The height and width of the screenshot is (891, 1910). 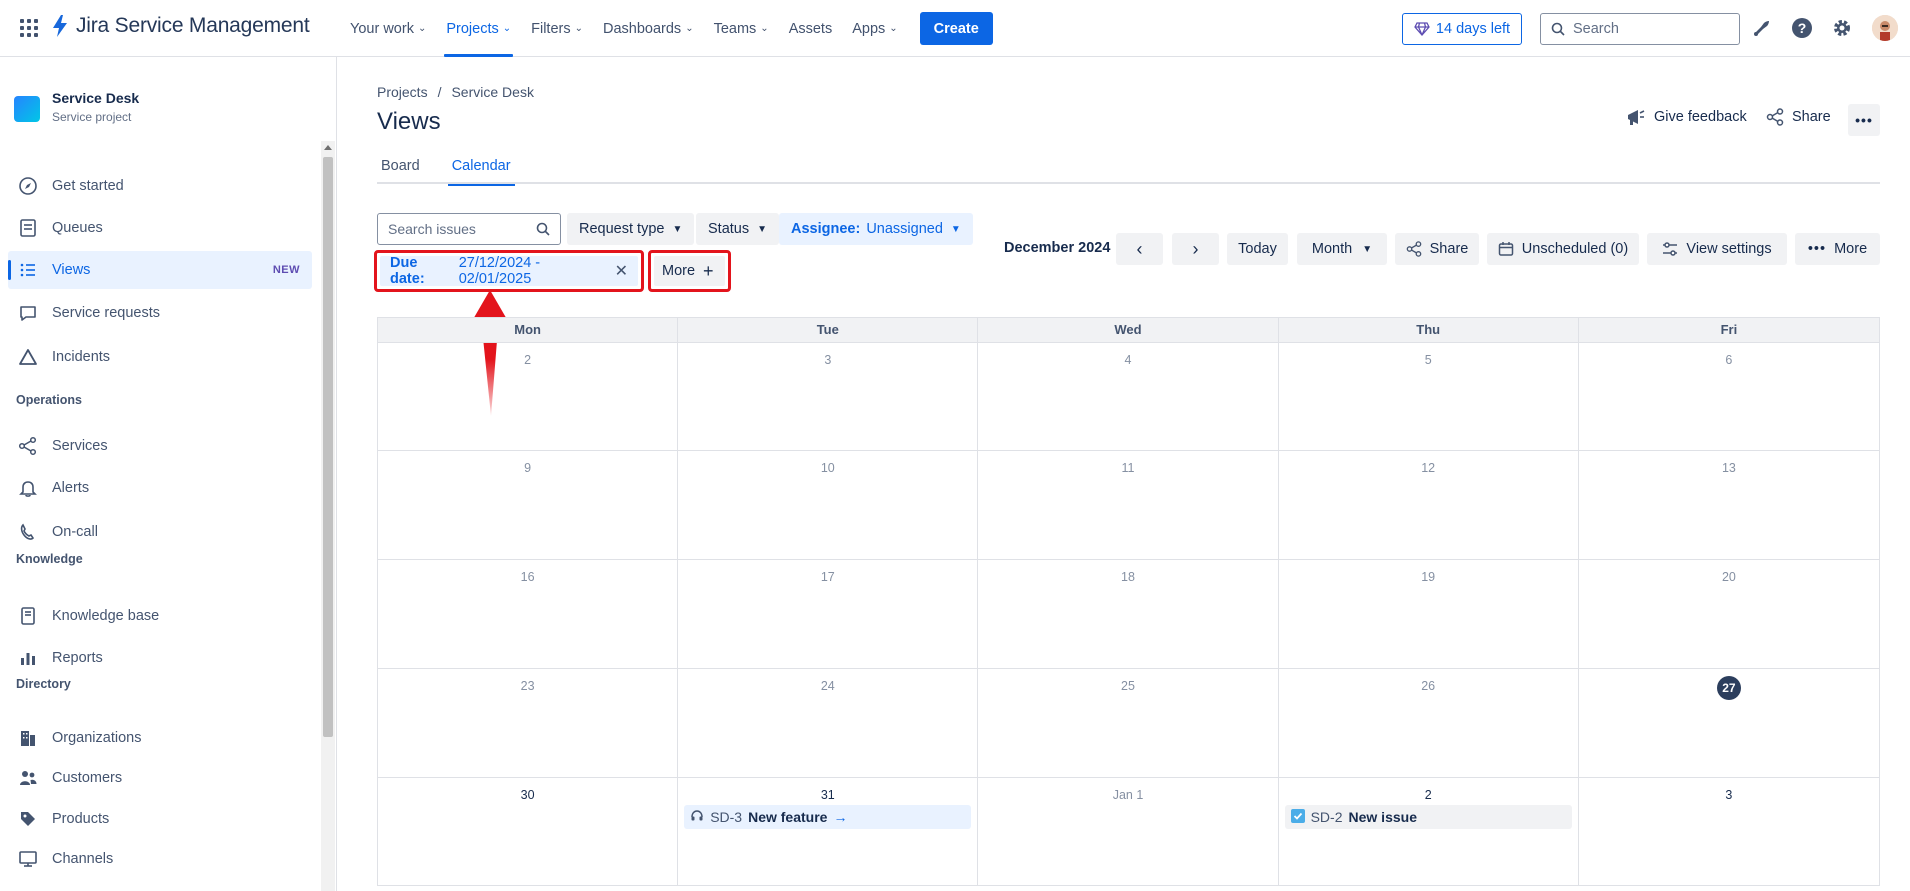 I want to click on view-mode-select: Month ▼, so click(x=1342, y=249).